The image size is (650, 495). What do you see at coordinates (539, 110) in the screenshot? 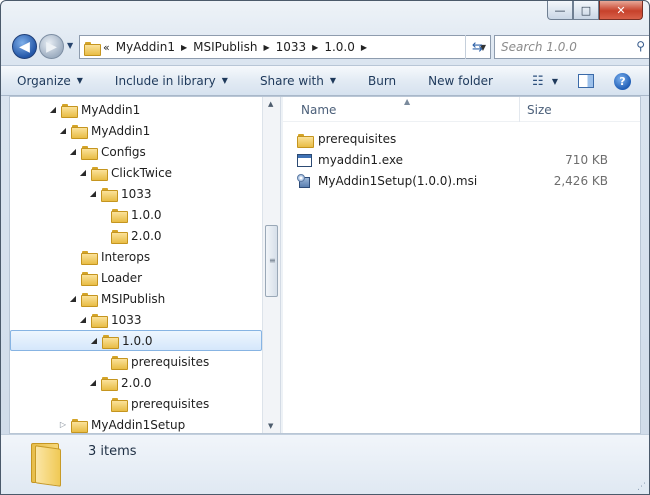
I see `column-header-size: Size` at bounding box center [539, 110].